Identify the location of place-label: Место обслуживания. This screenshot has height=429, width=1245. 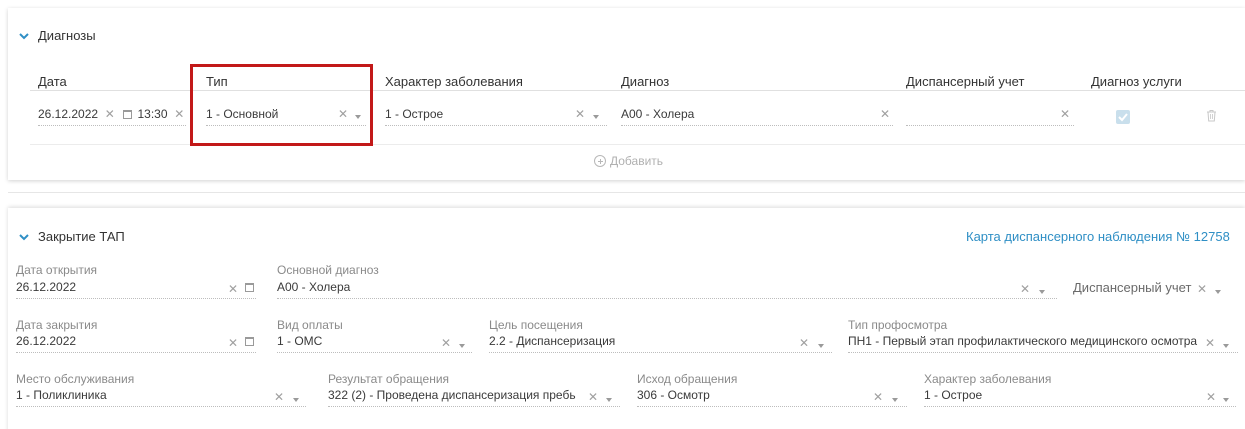
(75, 379).